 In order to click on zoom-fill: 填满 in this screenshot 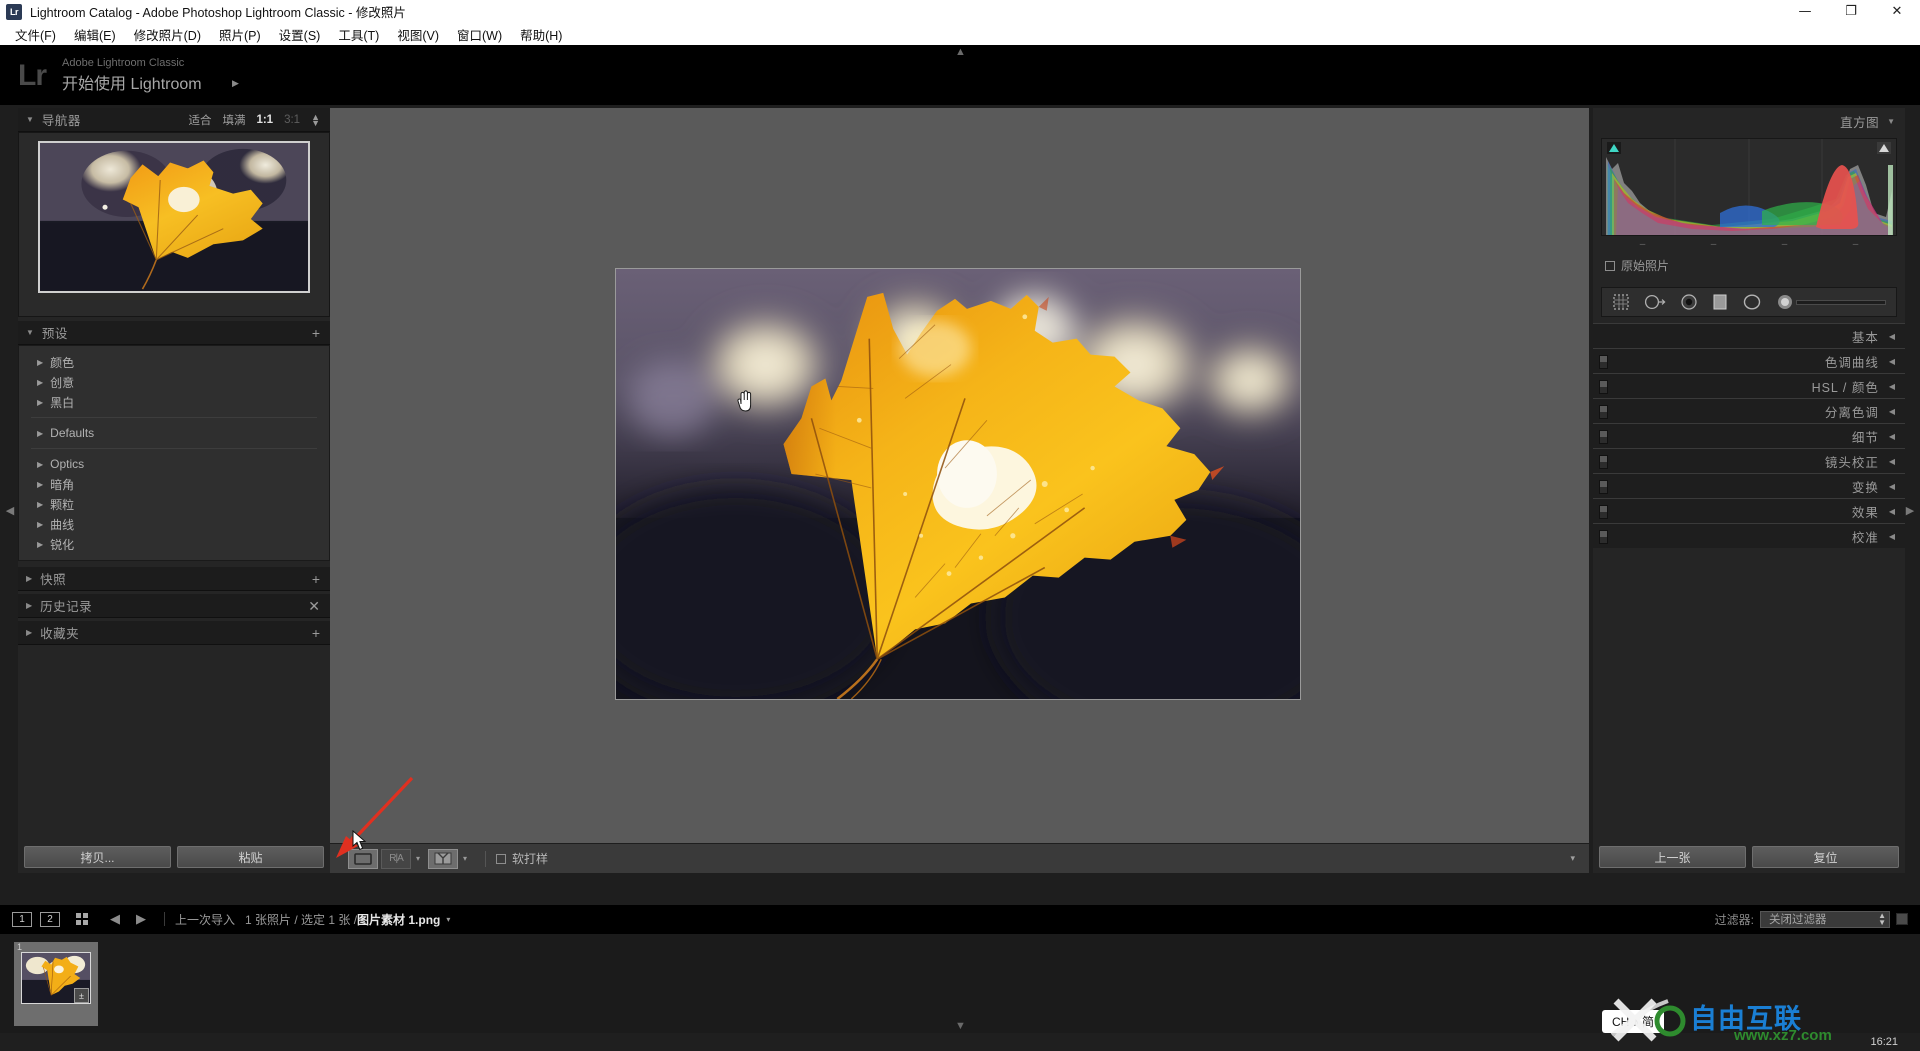, I will do `click(233, 120)`.